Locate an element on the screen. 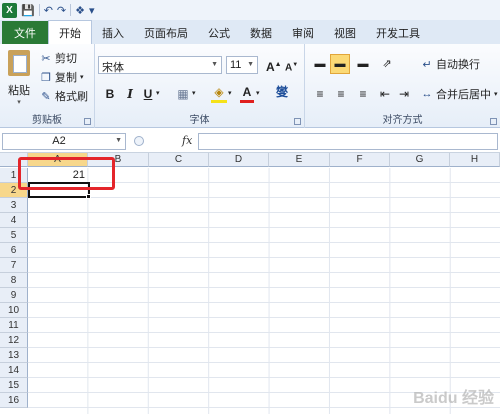 This screenshot has width=500, height=414. tab-view: 视图 is located at coordinates (345, 33).